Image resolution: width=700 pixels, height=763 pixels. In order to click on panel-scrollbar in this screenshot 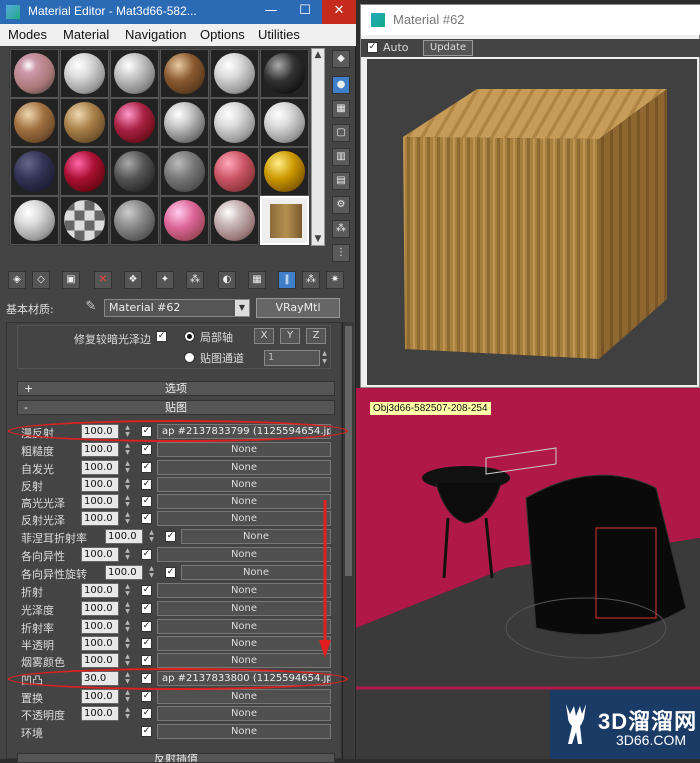, I will do `click(348, 540)`.